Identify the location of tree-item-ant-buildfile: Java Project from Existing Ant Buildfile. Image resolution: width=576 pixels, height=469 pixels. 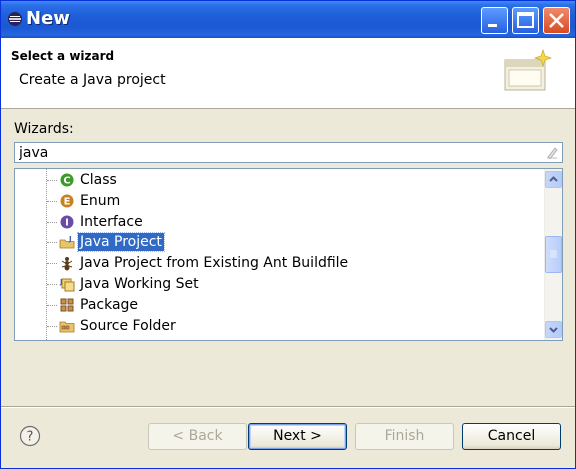
(279, 263).